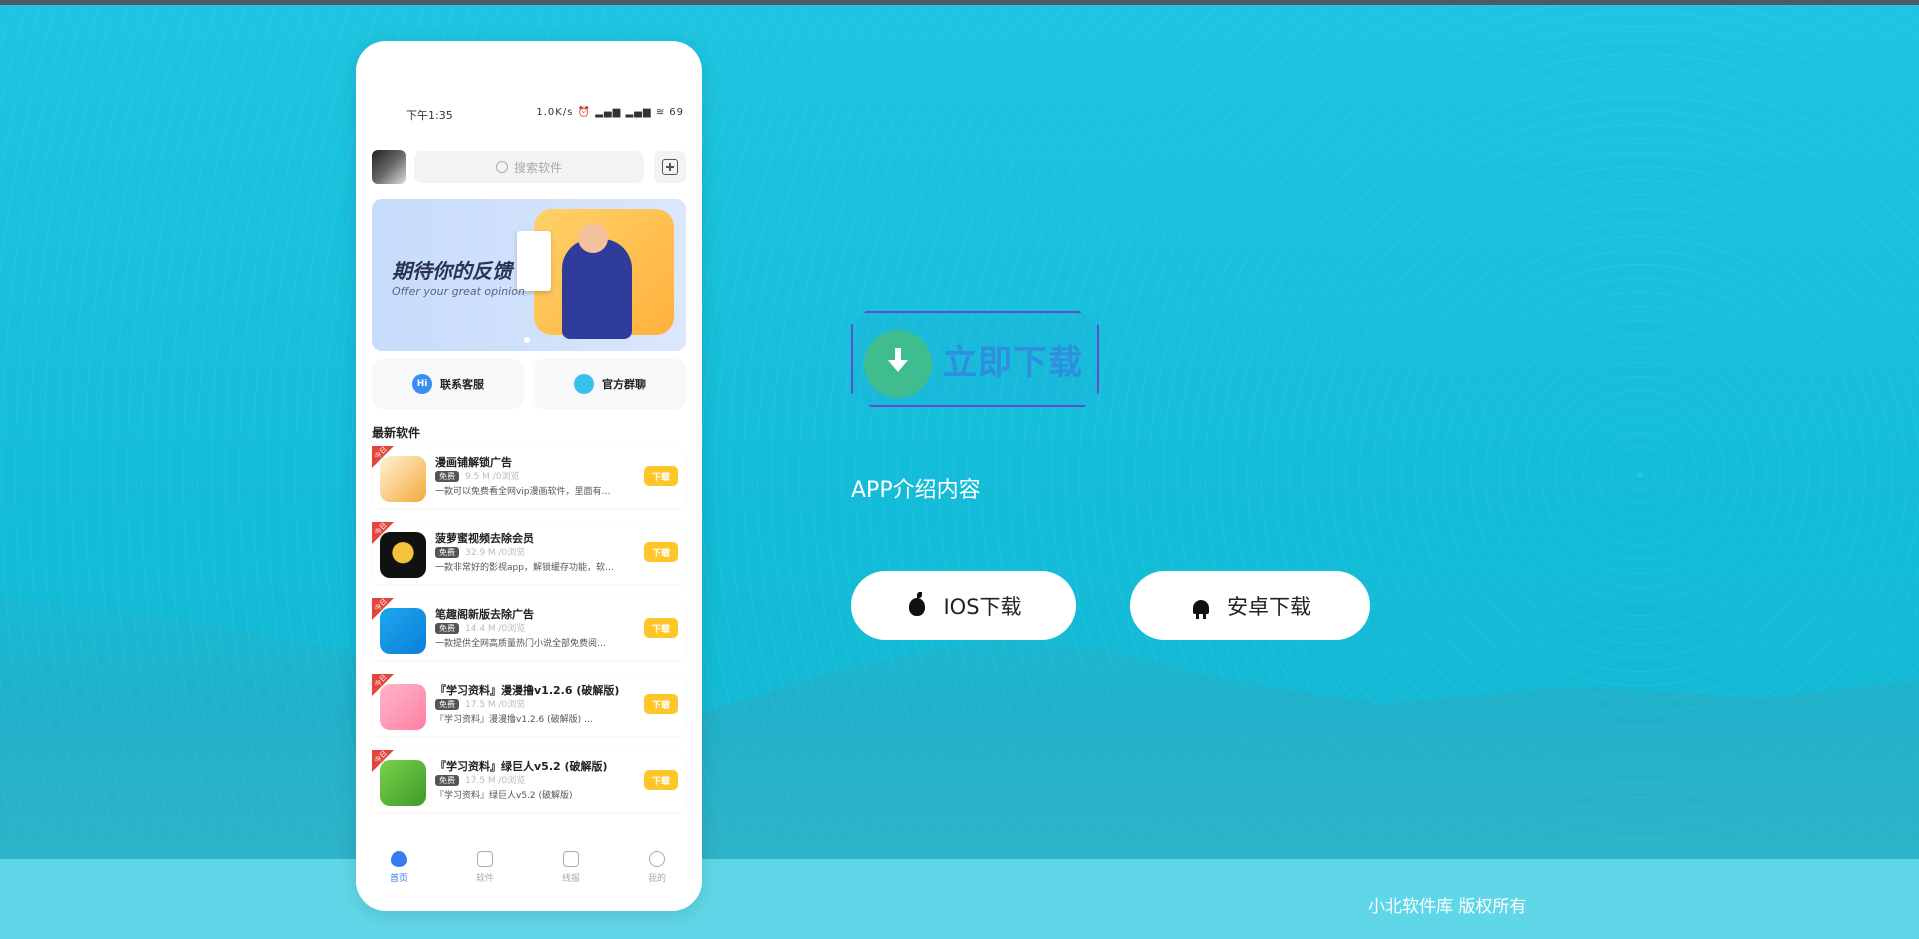 Image resolution: width=1919 pixels, height=939 pixels. Describe the element at coordinates (593, 238) in the screenshot. I see `banner-person-head` at that location.